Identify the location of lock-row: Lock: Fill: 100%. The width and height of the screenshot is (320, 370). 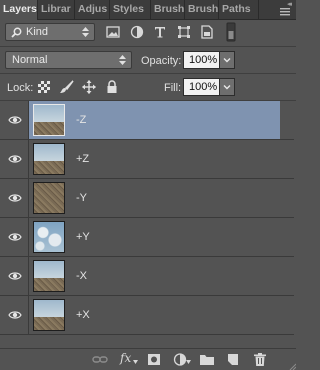
(148, 87).